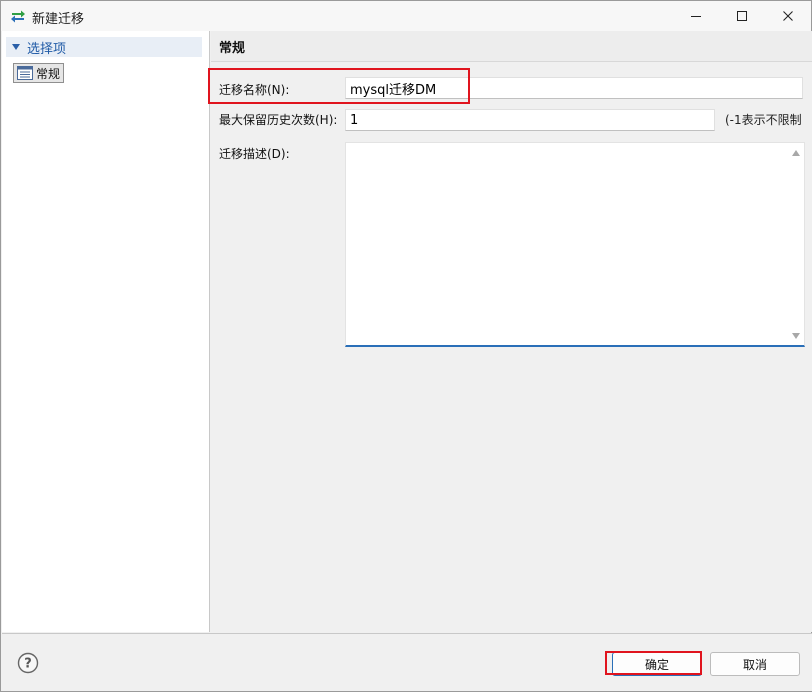 This screenshot has width=812, height=692. What do you see at coordinates (47, 49) in the screenshot?
I see `tree-group-label: 选择项` at bounding box center [47, 49].